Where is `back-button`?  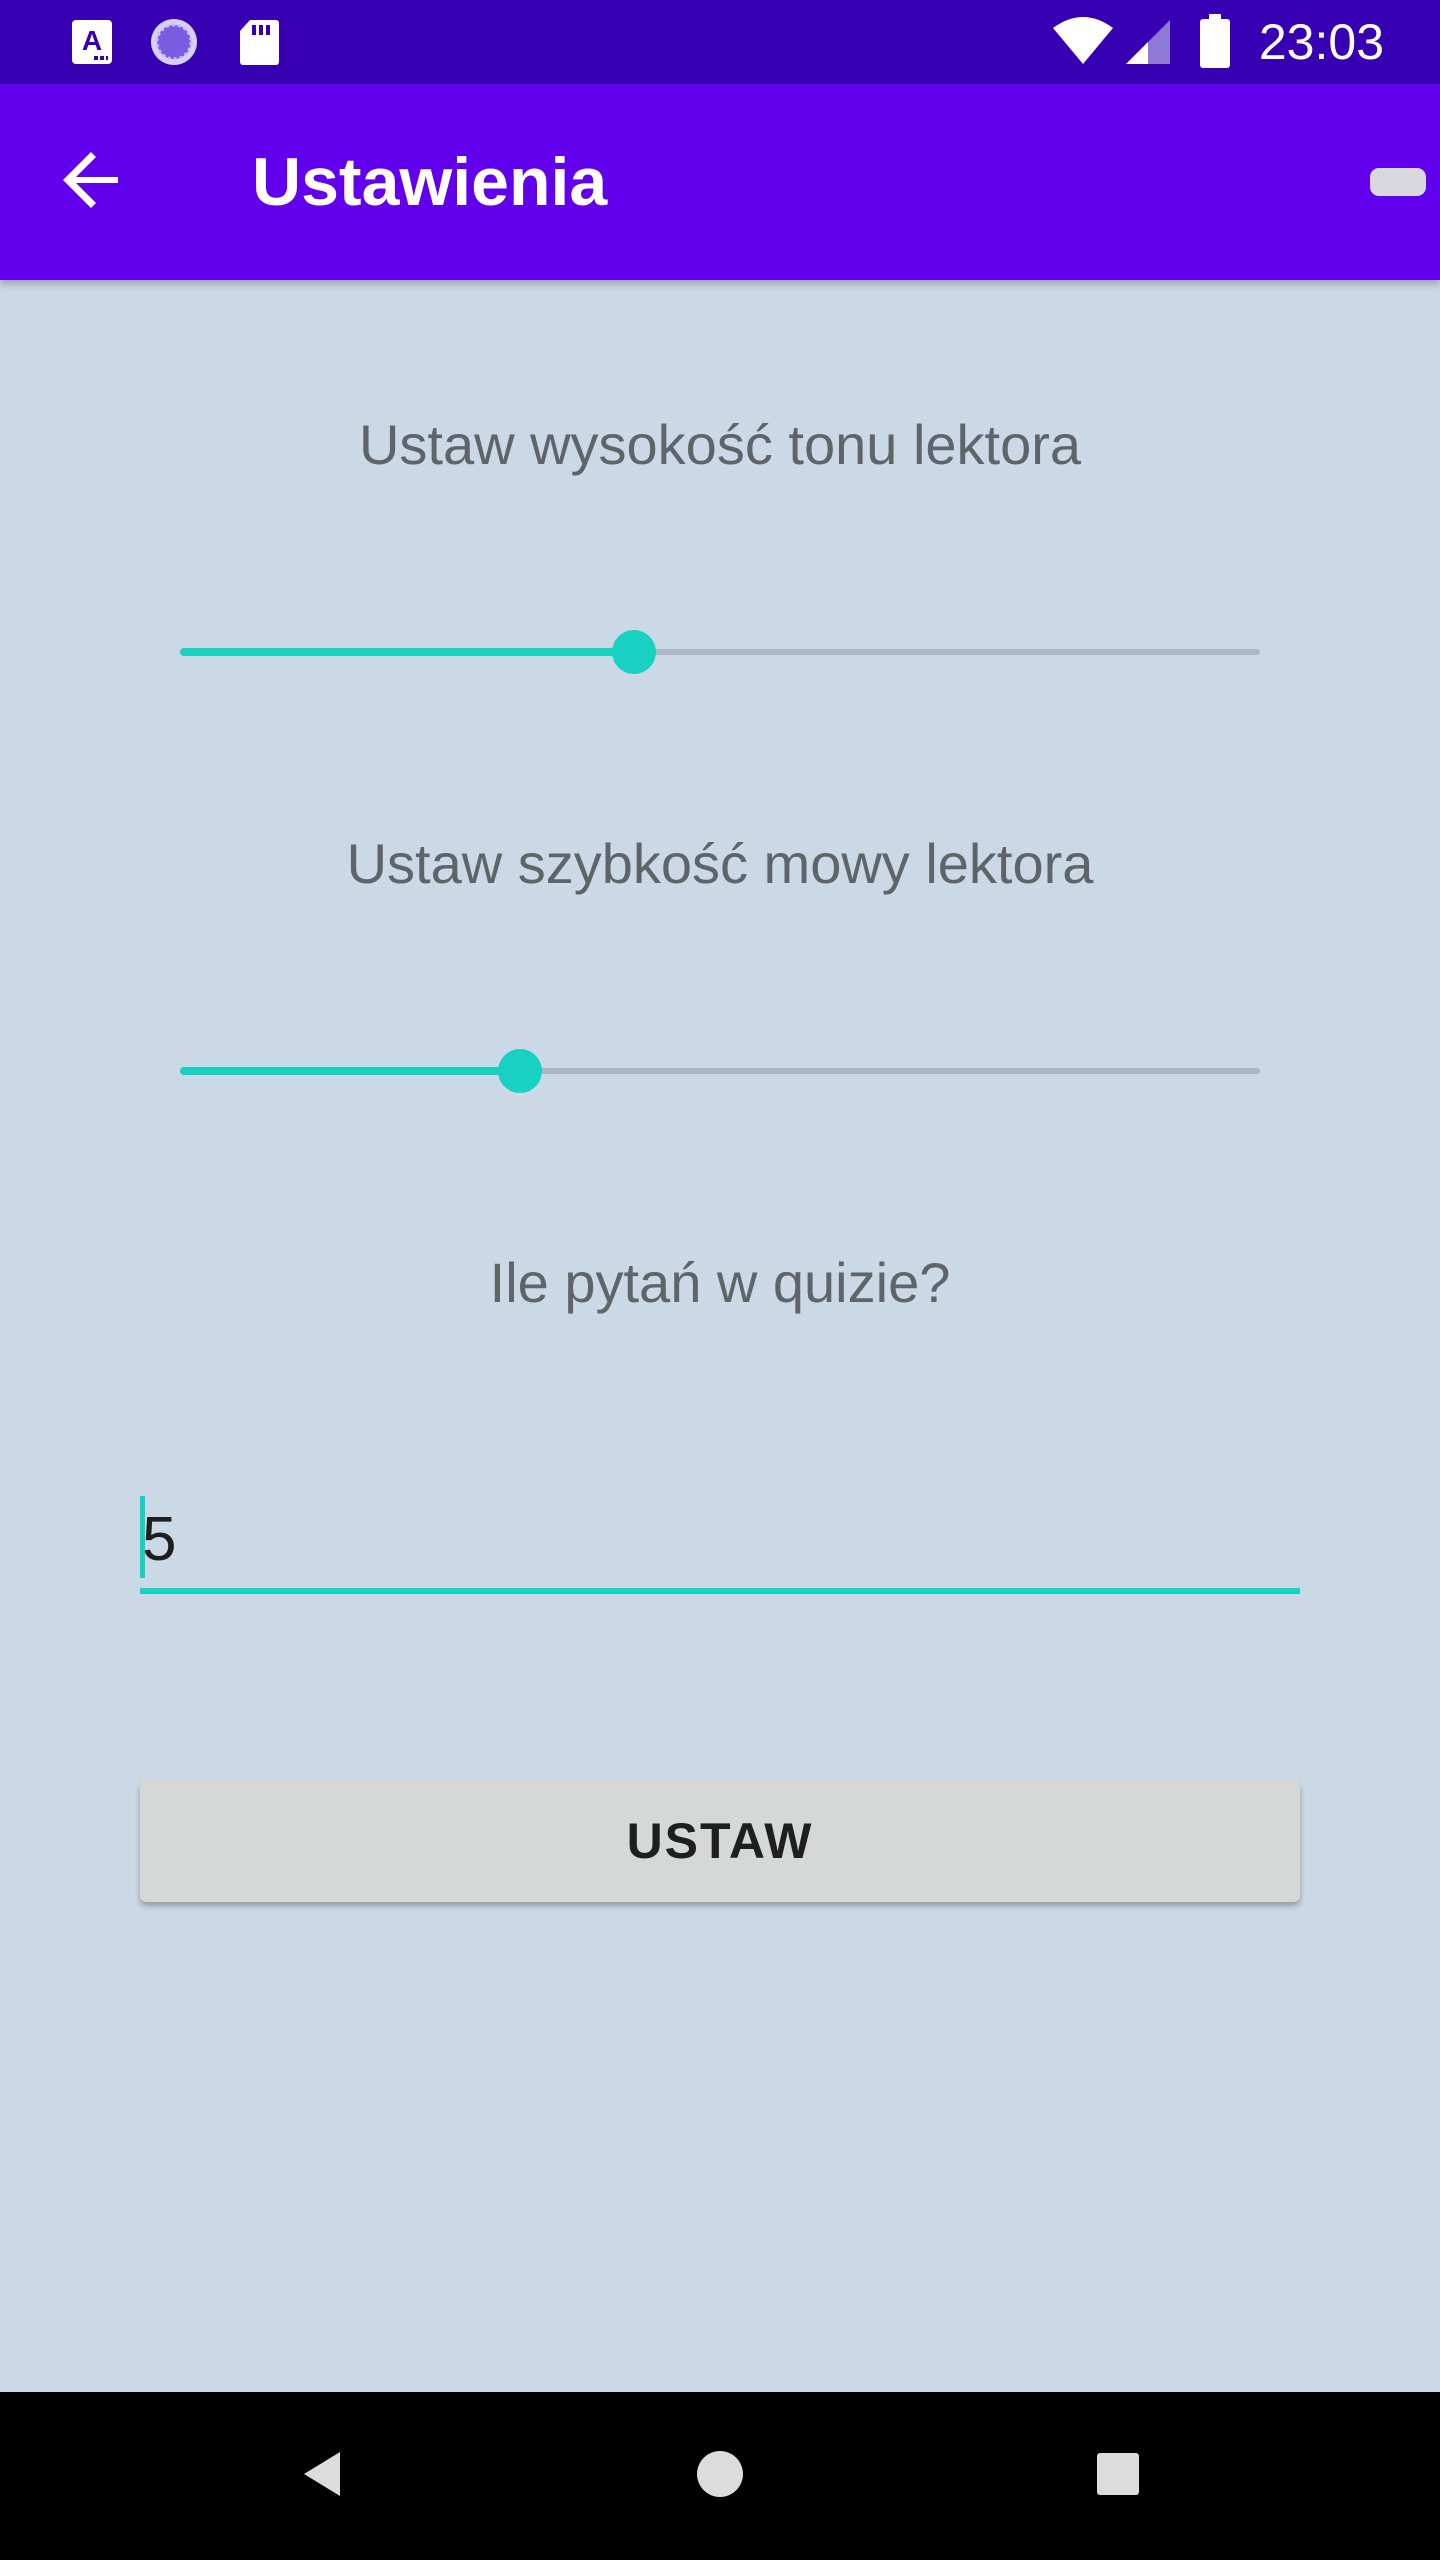 back-button is located at coordinates (92, 182).